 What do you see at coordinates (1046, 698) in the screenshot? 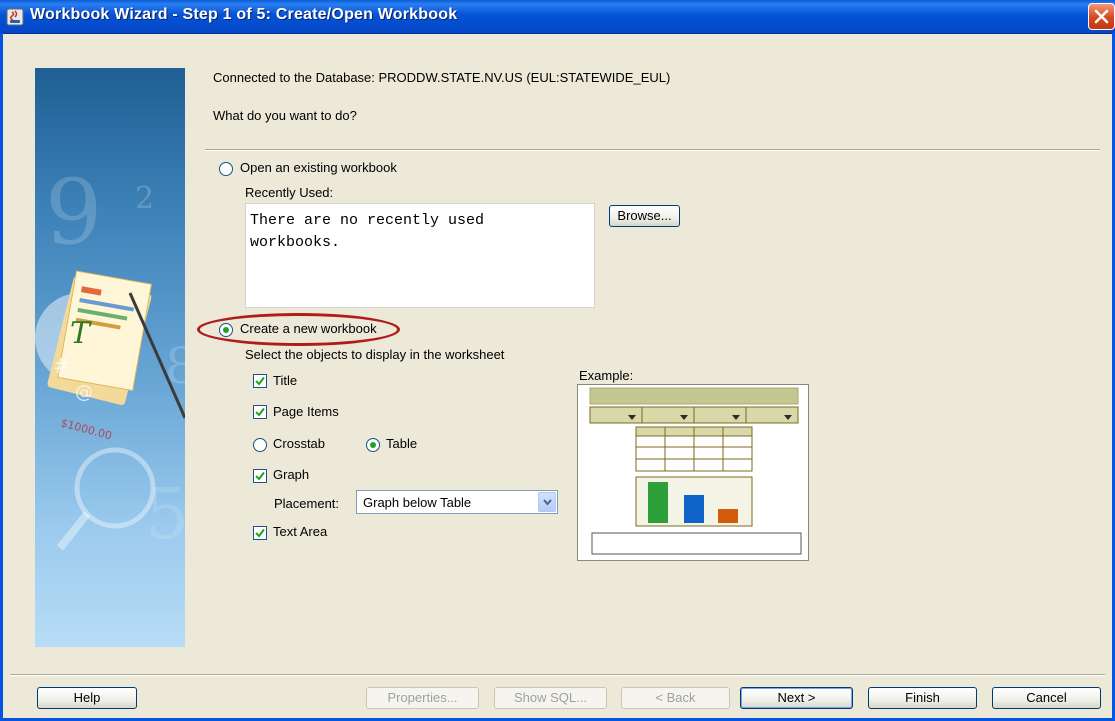
I see `cancel-button: Cancel` at bounding box center [1046, 698].